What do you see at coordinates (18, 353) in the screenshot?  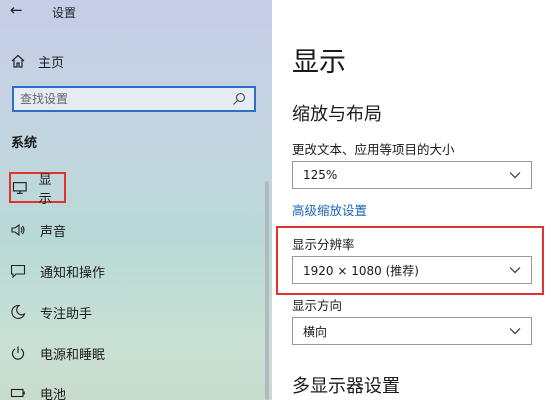 I see `power-icon` at bounding box center [18, 353].